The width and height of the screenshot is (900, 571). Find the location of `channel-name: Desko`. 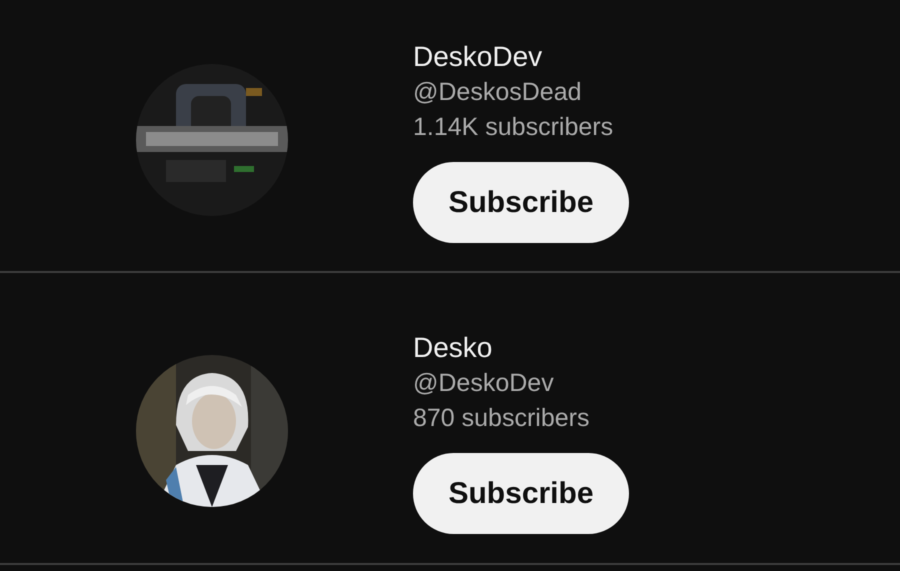

channel-name: Desko is located at coordinates (452, 348).